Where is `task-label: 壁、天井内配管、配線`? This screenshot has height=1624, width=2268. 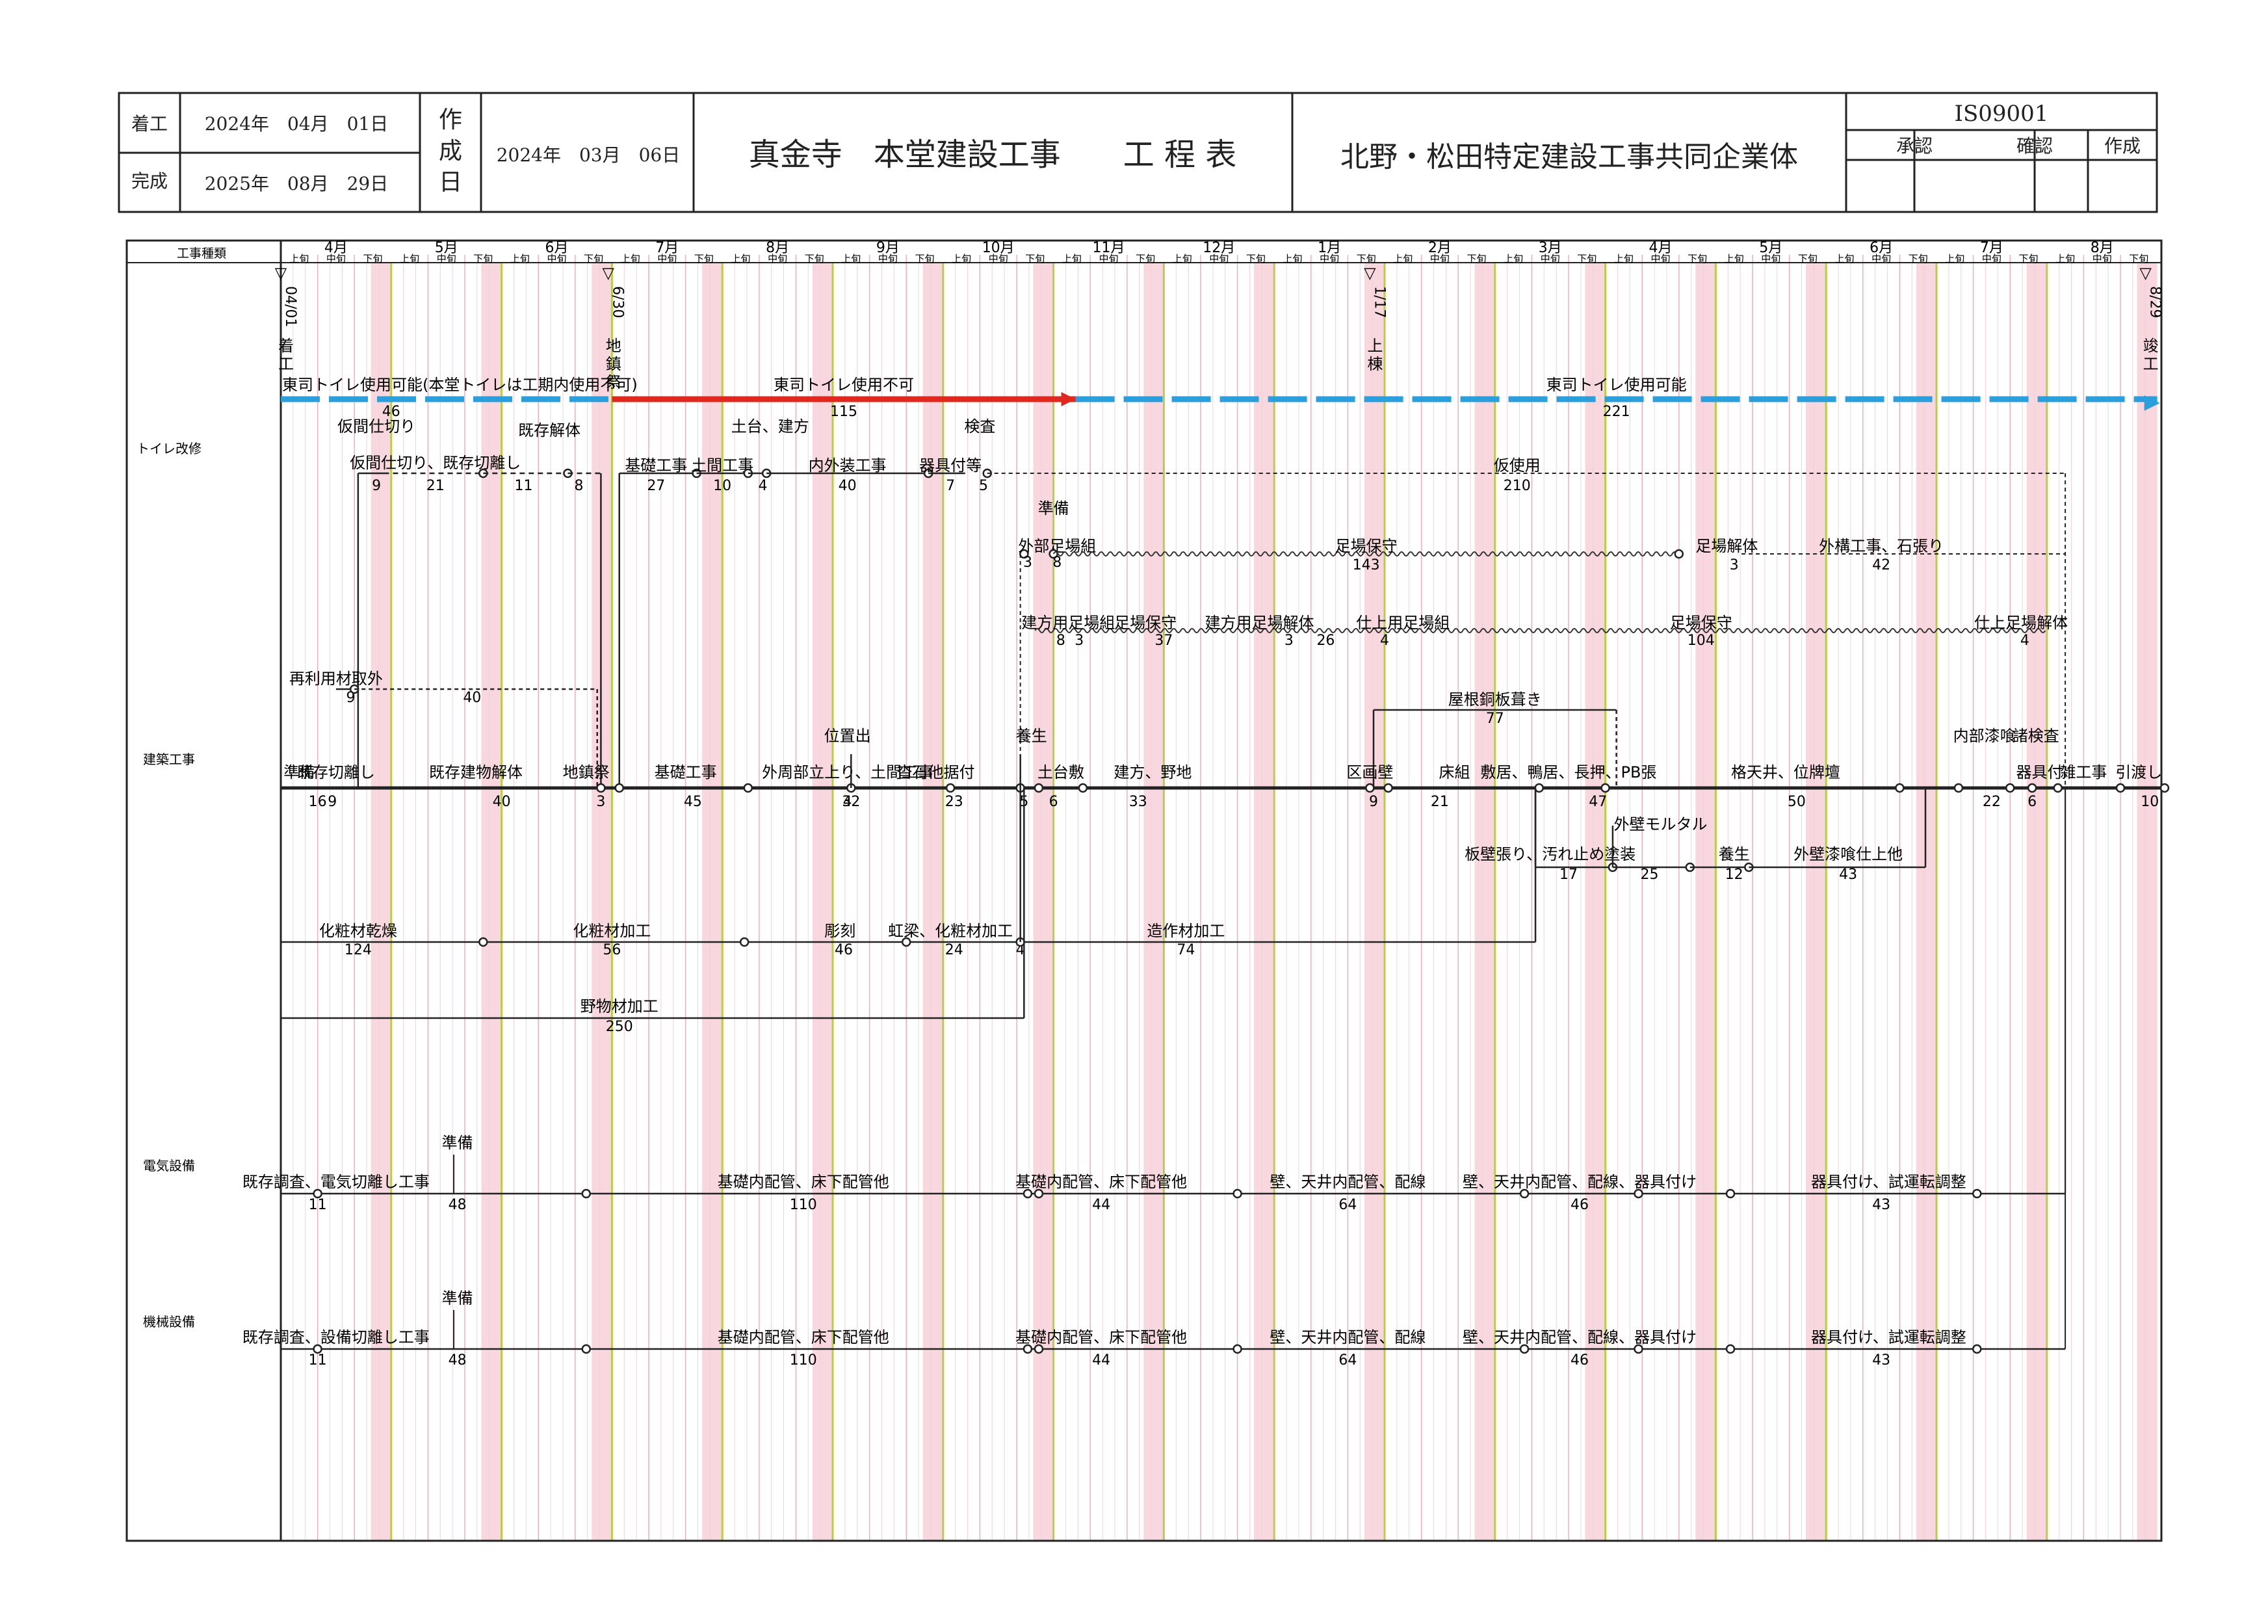
task-label: 壁、天井内配管、配線 is located at coordinates (1348, 1337).